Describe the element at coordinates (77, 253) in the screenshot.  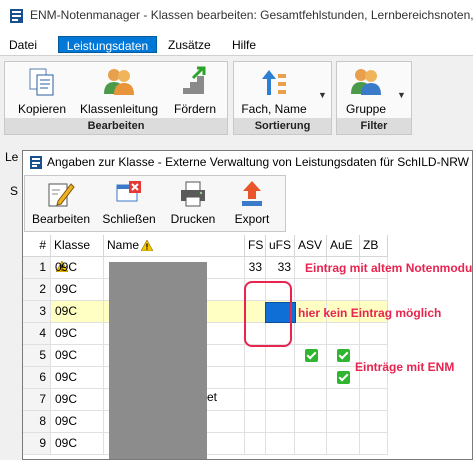
I see `column-header-klasse: Klasse` at that location.